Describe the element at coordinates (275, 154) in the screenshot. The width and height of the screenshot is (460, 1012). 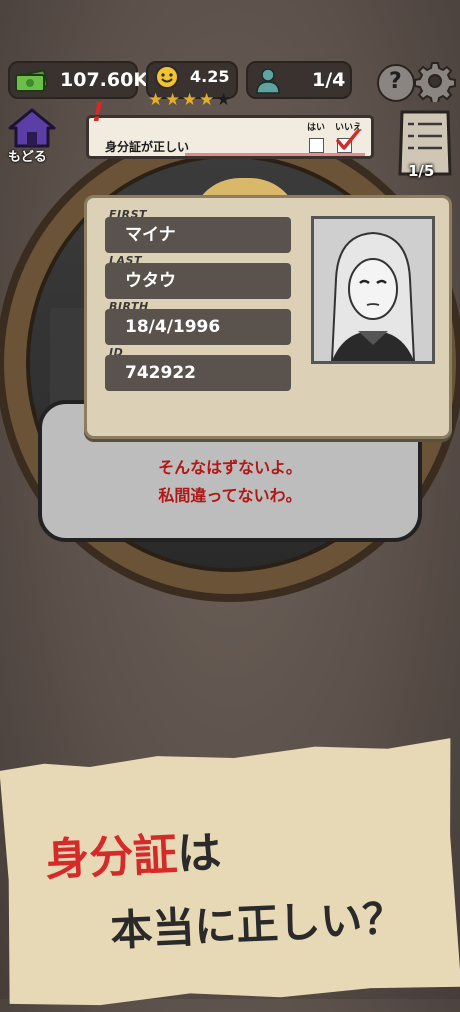
I see `task-underline` at that location.